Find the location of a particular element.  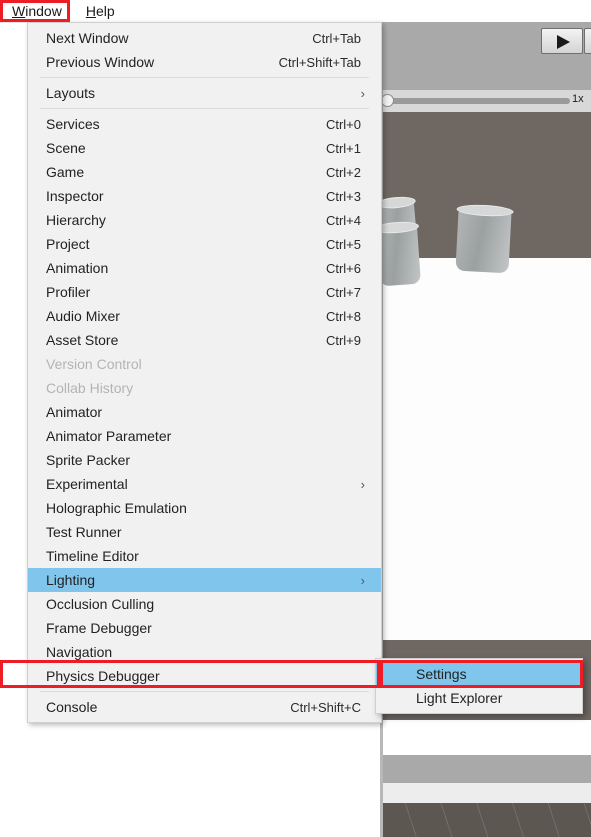

menubar: Window Help is located at coordinates (63, 11).